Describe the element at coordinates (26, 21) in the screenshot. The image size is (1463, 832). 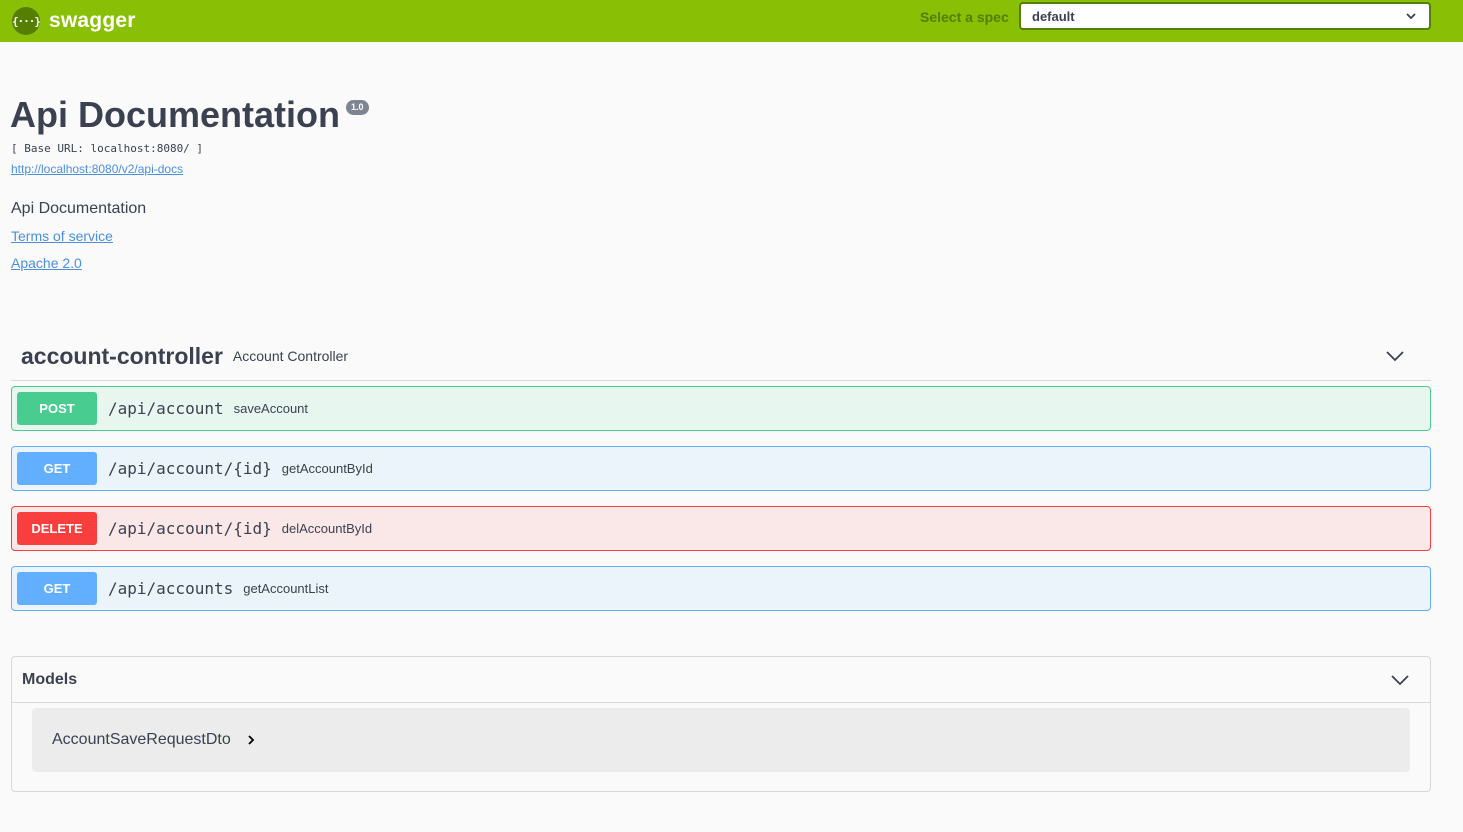
I see `swagger-logo-icon: {···}` at that location.